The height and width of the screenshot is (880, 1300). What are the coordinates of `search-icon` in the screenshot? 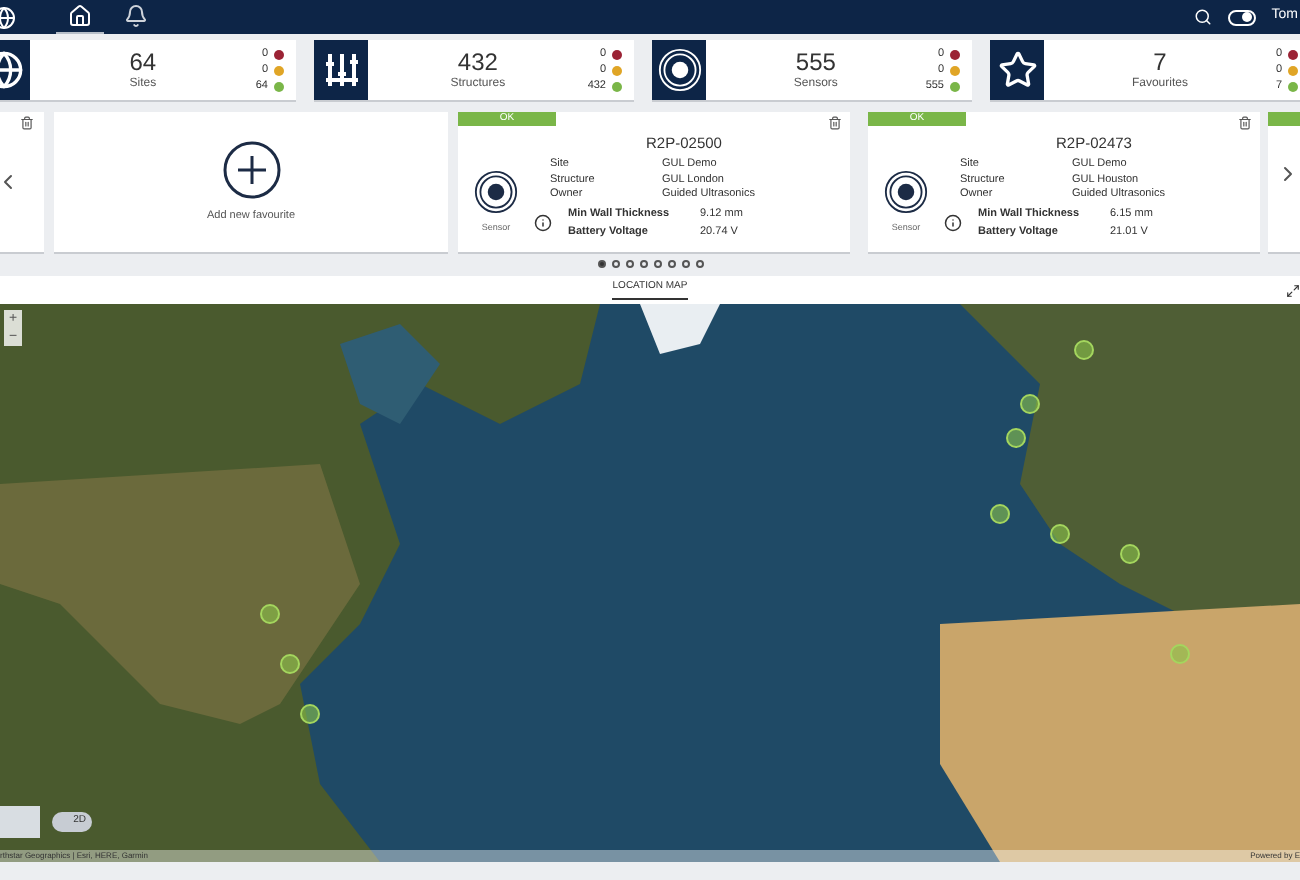 It's located at (1202, 17).